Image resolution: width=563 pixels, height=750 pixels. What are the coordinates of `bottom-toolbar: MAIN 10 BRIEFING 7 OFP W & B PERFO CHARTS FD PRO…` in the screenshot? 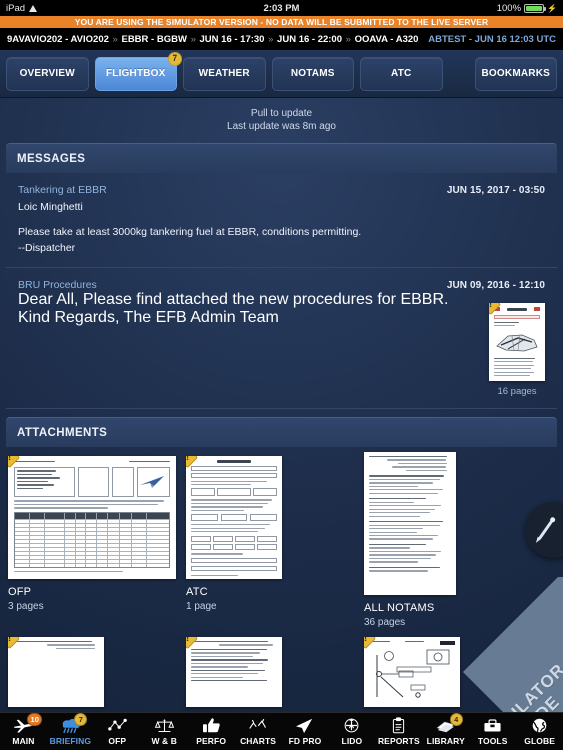 It's located at (281, 731).